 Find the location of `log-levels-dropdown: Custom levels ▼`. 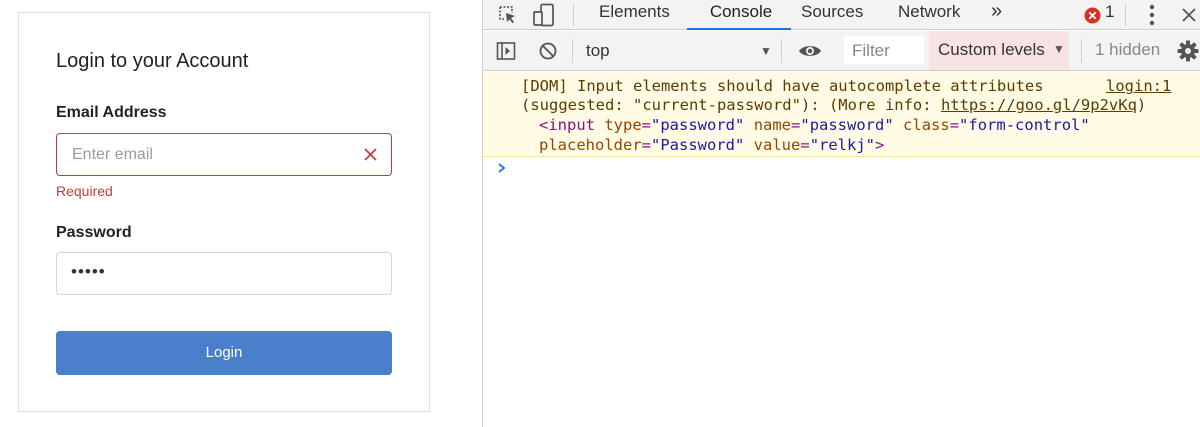

log-levels-dropdown: Custom levels ▼ is located at coordinates (999, 50).